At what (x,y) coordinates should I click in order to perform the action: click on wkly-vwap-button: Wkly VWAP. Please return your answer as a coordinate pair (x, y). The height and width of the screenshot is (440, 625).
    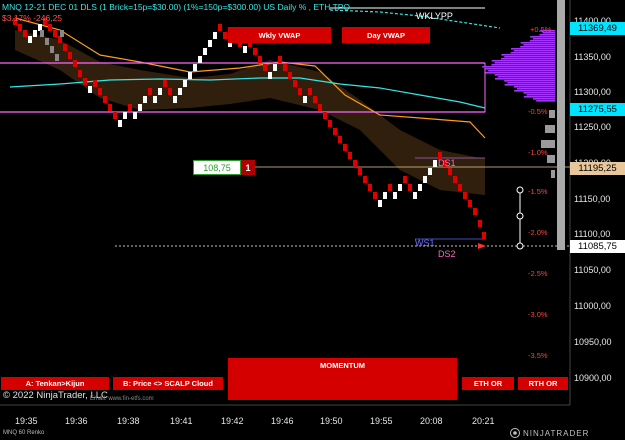
    Looking at the image, I should click on (279, 35).